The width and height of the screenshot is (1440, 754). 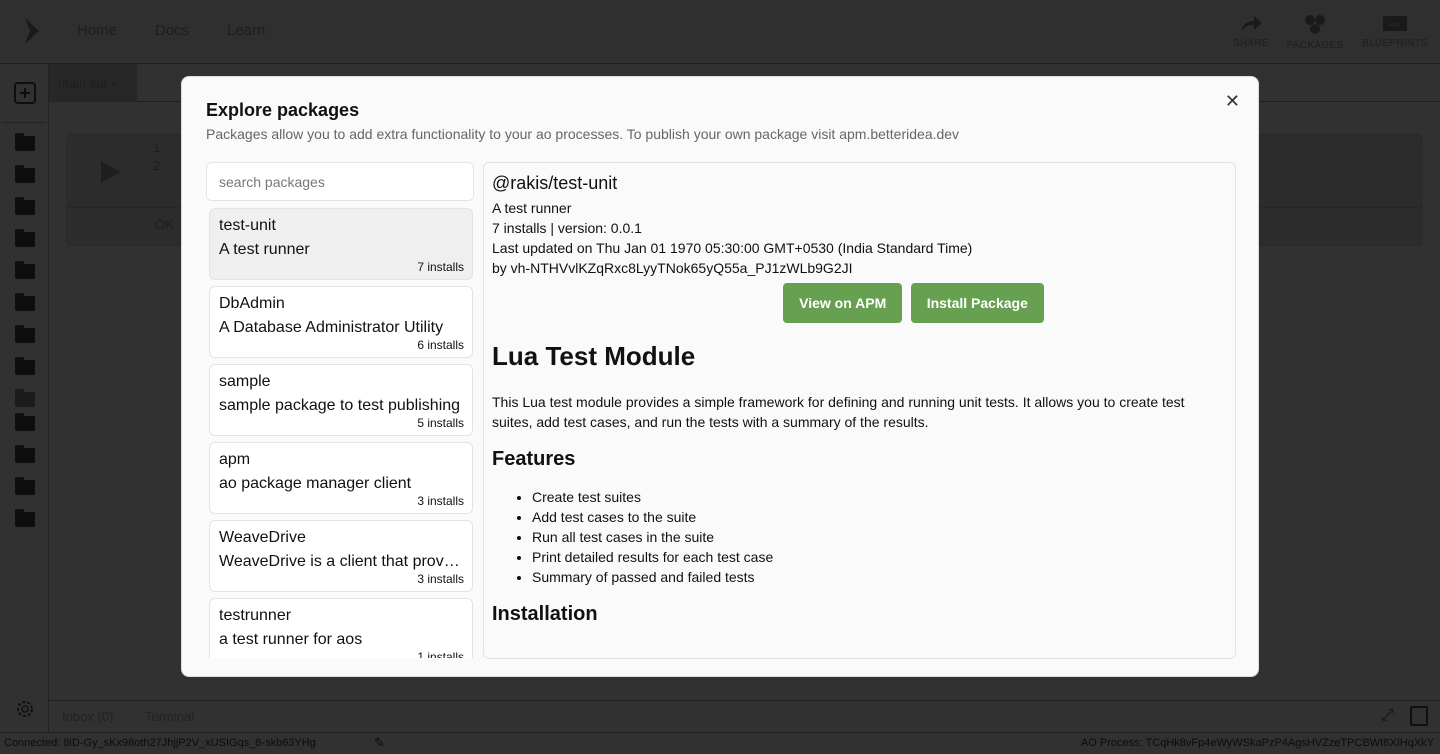 I want to click on packages-button: PACKAGES, so click(x=1315, y=32).